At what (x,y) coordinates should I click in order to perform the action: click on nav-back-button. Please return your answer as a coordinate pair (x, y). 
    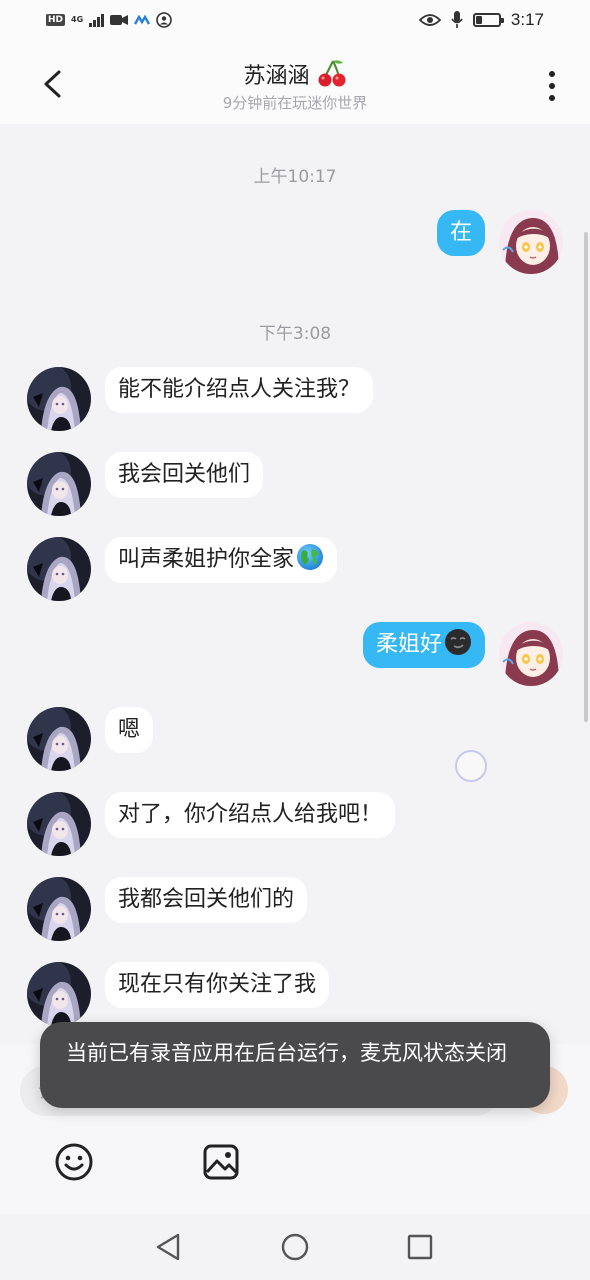
    Looking at the image, I should click on (169, 1247).